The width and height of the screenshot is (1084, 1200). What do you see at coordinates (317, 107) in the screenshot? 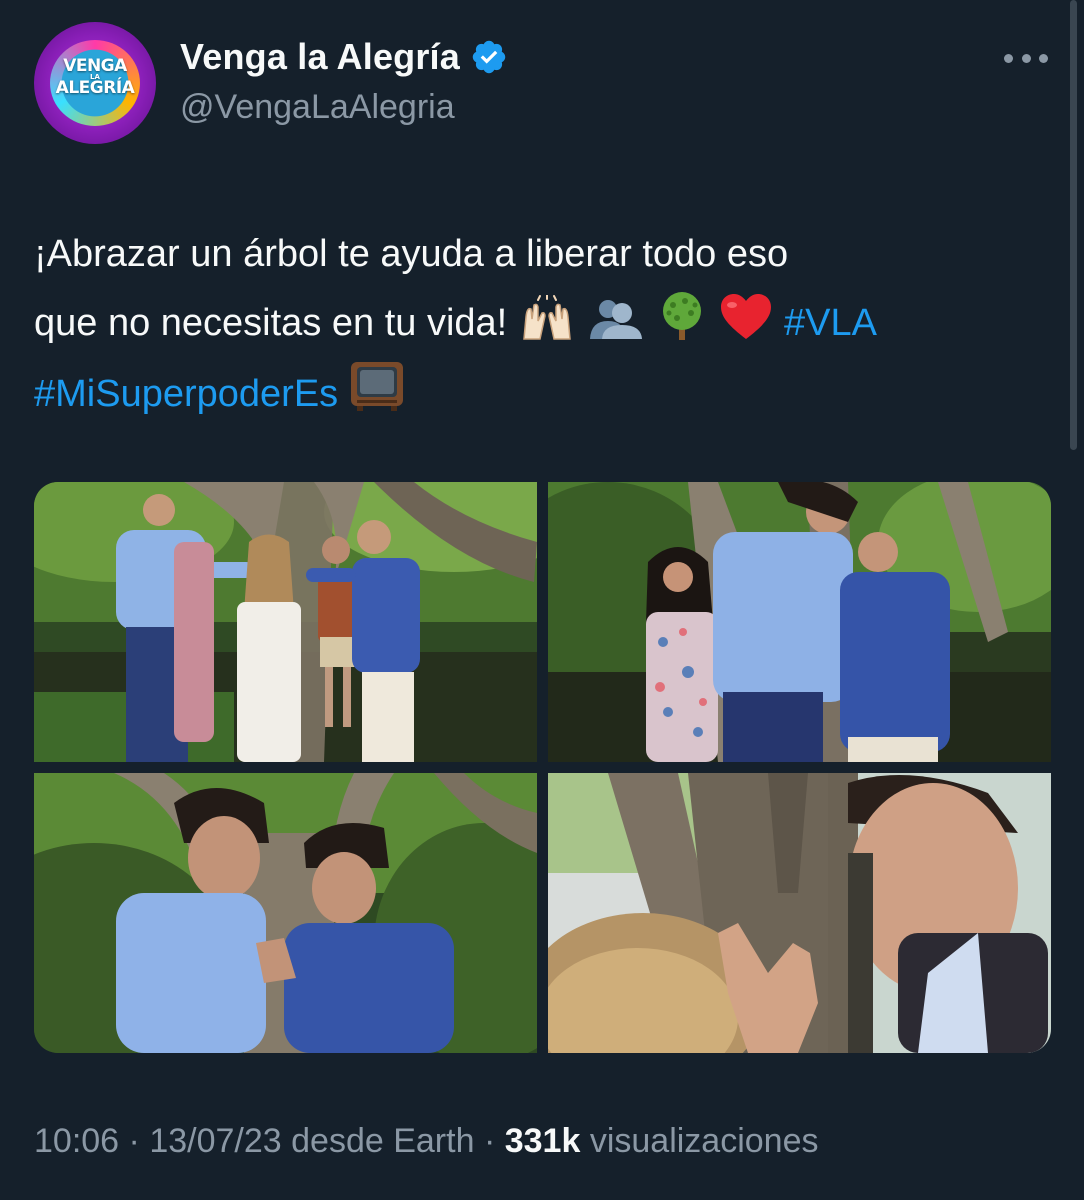
I see `handle: @VengaLaAlegria` at bounding box center [317, 107].